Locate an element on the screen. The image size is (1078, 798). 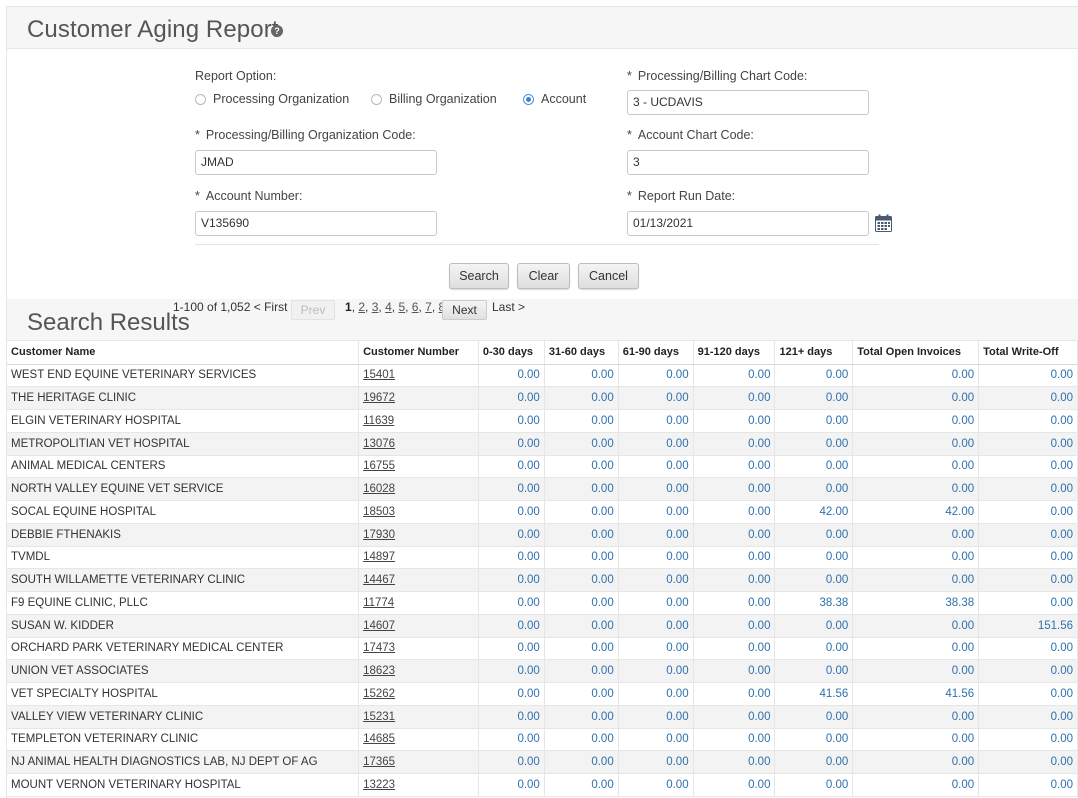
clear-button: Clear is located at coordinates (543, 276).